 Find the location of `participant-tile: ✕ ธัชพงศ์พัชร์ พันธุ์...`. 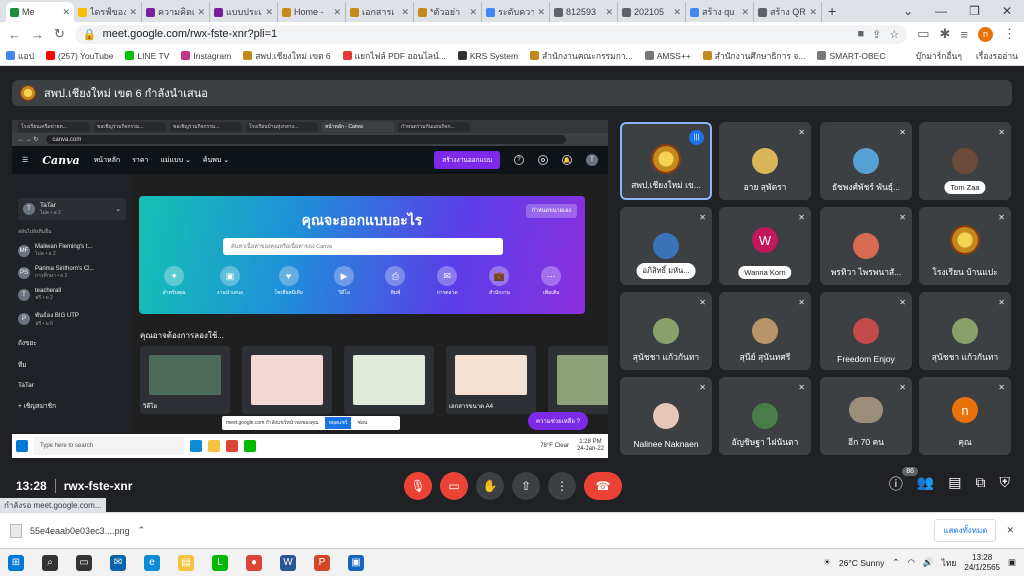

participant-tile: ✕ ธัชพงศ์พัชร์ พันธุ์... is located at coordinates (866, 161).